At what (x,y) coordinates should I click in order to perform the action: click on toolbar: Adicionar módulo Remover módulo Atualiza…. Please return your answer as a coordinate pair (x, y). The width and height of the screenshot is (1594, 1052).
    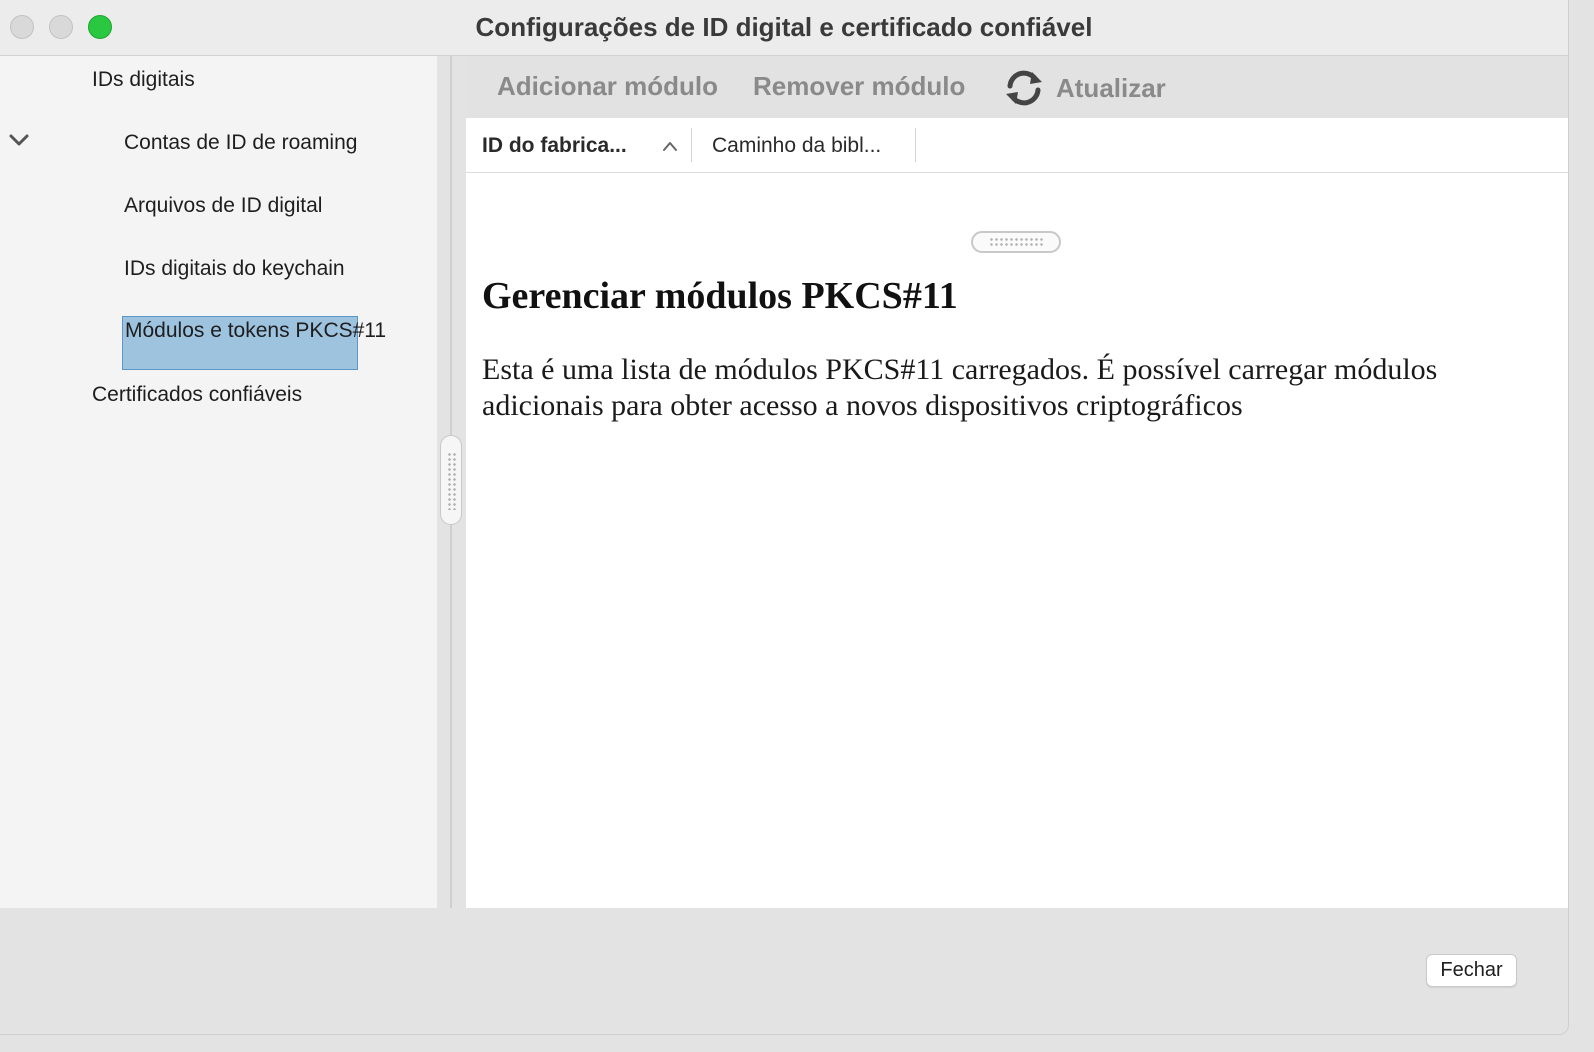
    Looking at the image, I should click on (1017, 87).